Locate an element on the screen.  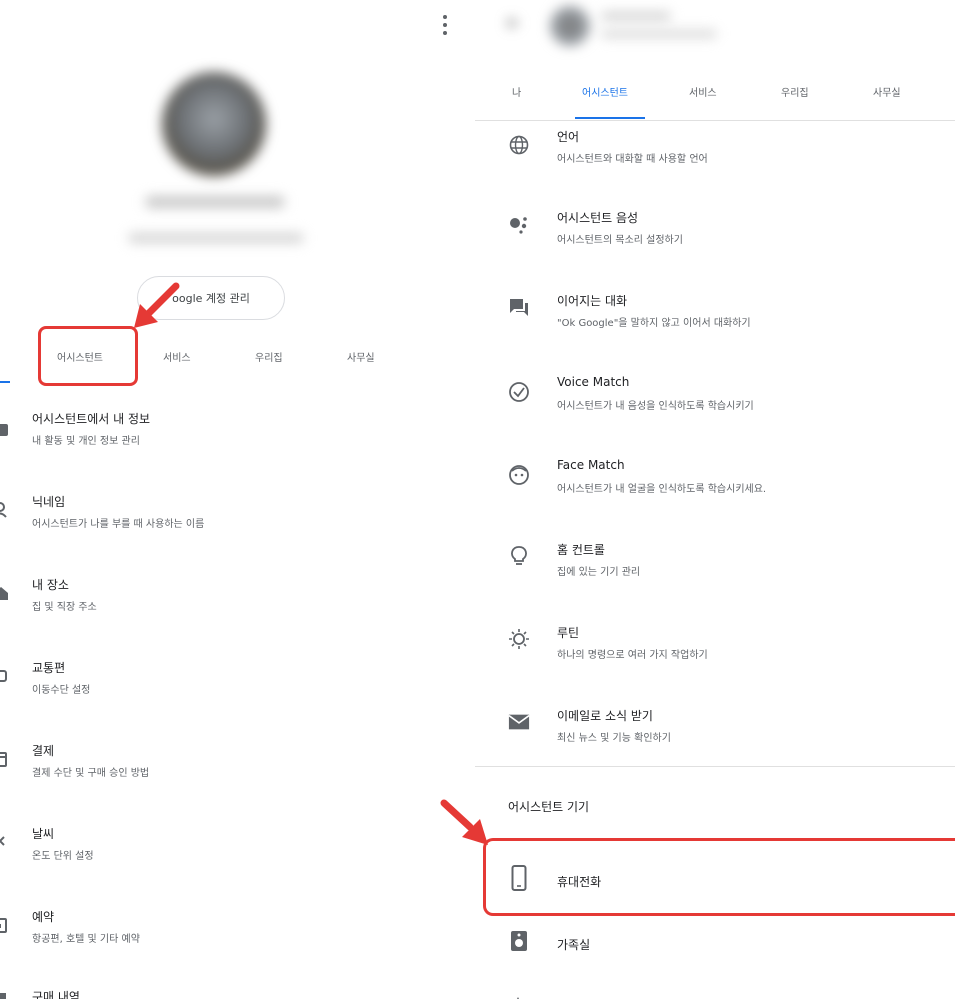
calendar-icon is located at coordinates (7, 925).